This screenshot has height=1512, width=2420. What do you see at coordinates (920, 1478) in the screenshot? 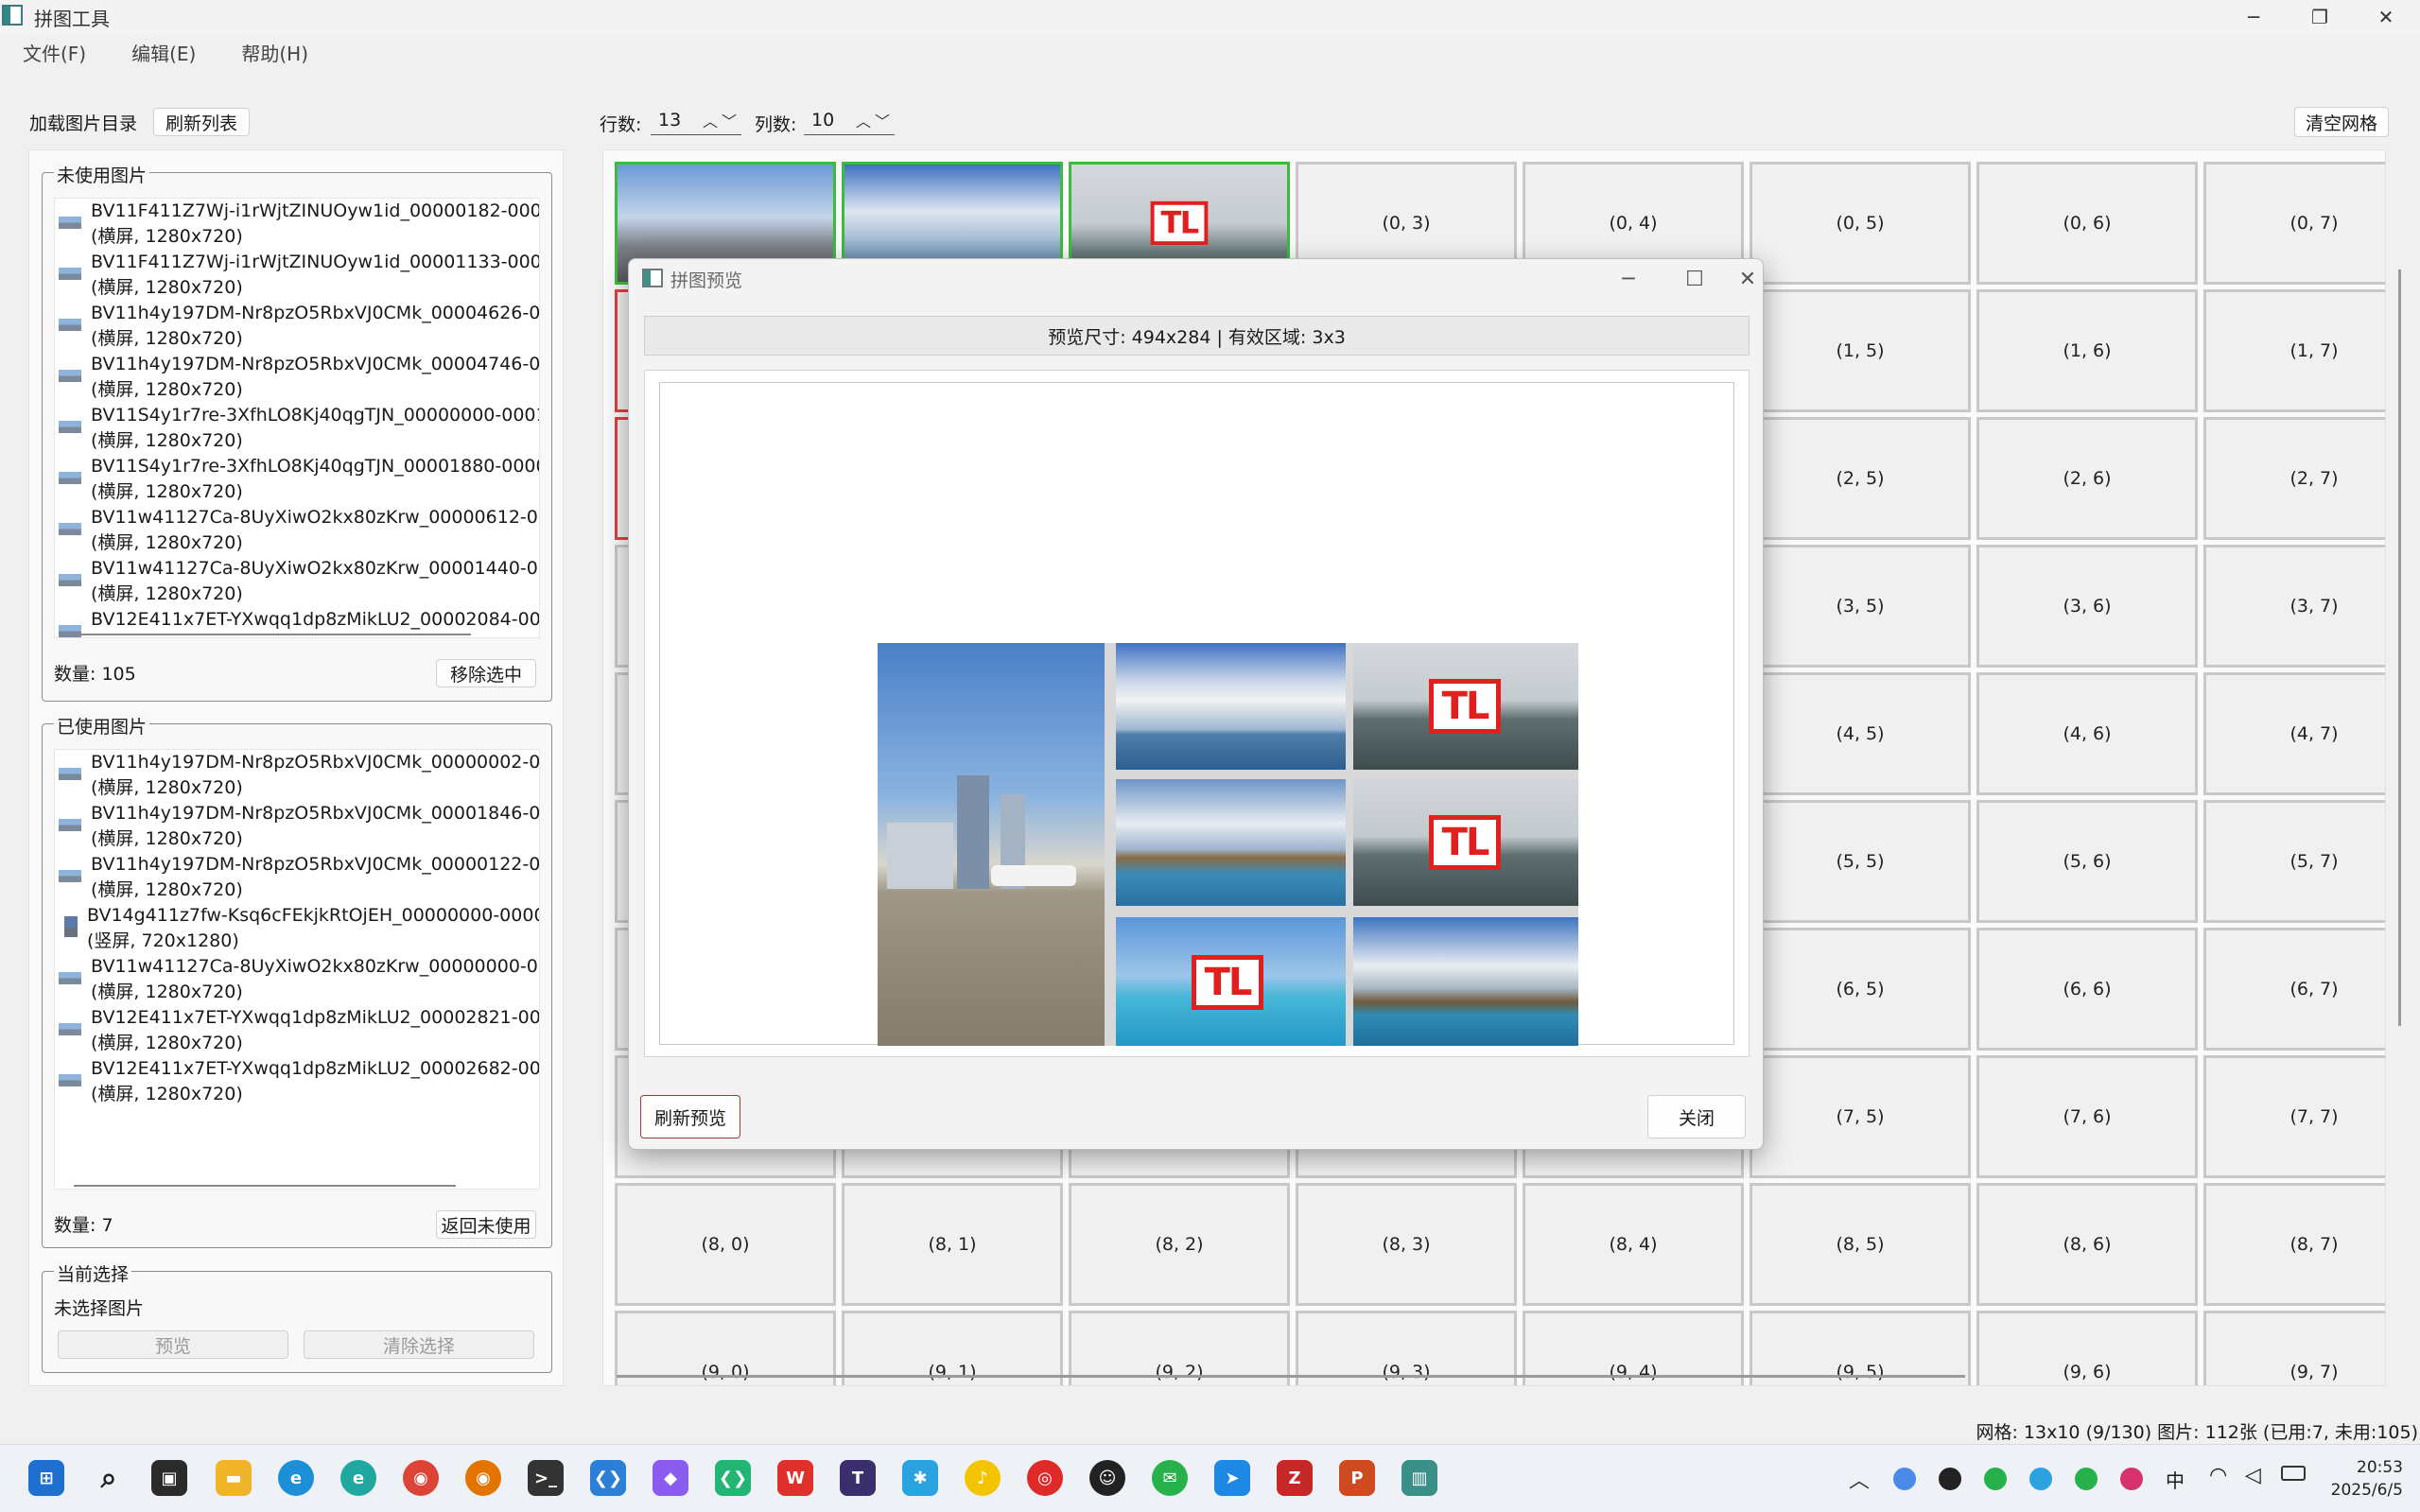
I see `vmware-icon: ✱` at bounding box center [920, 1478].